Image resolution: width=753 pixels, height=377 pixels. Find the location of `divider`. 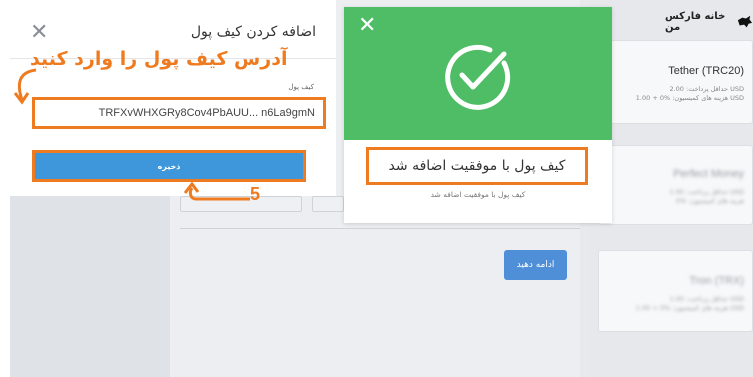

divider is located at coordinates (380, 228).